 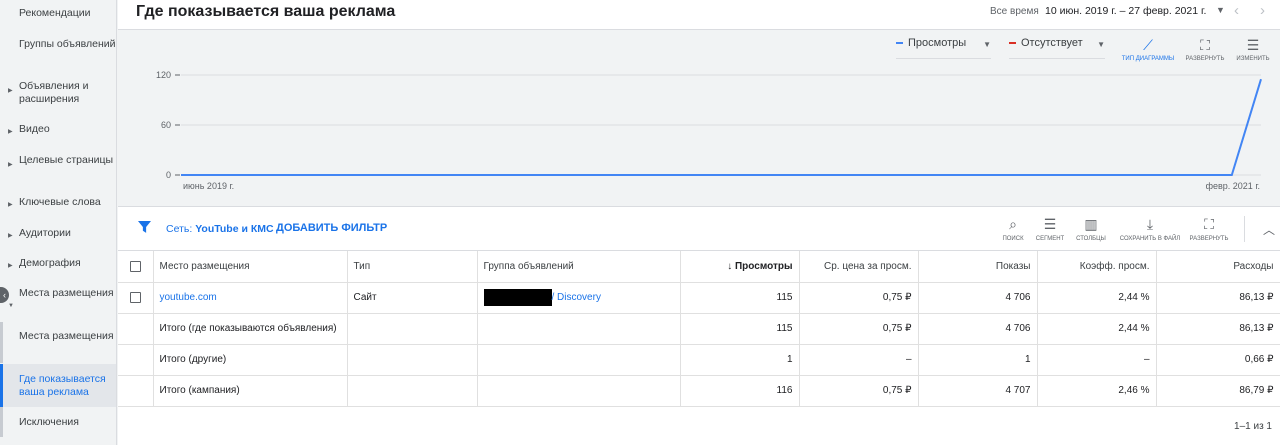 I want to click on sort-arrow-icon: ↓, so click(x=730, y=266).